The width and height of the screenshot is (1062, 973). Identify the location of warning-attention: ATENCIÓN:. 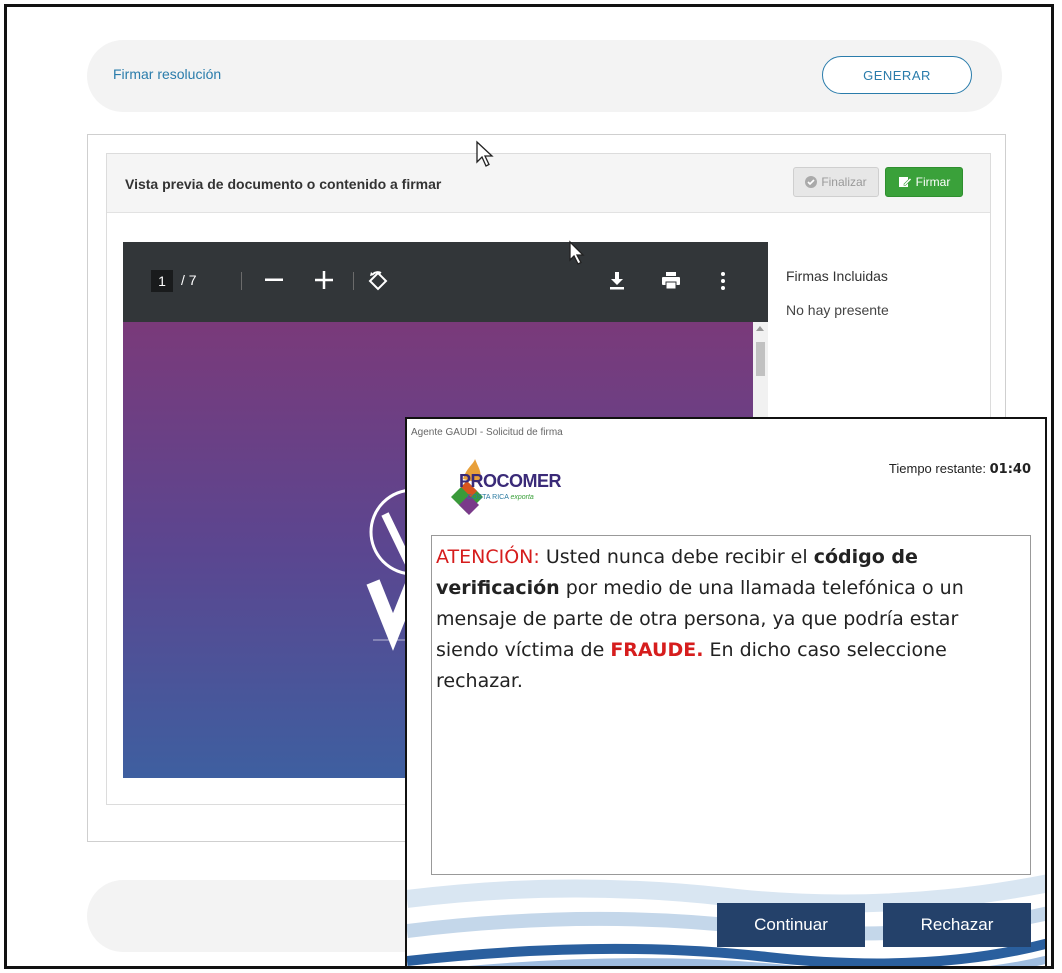
(488, 557).